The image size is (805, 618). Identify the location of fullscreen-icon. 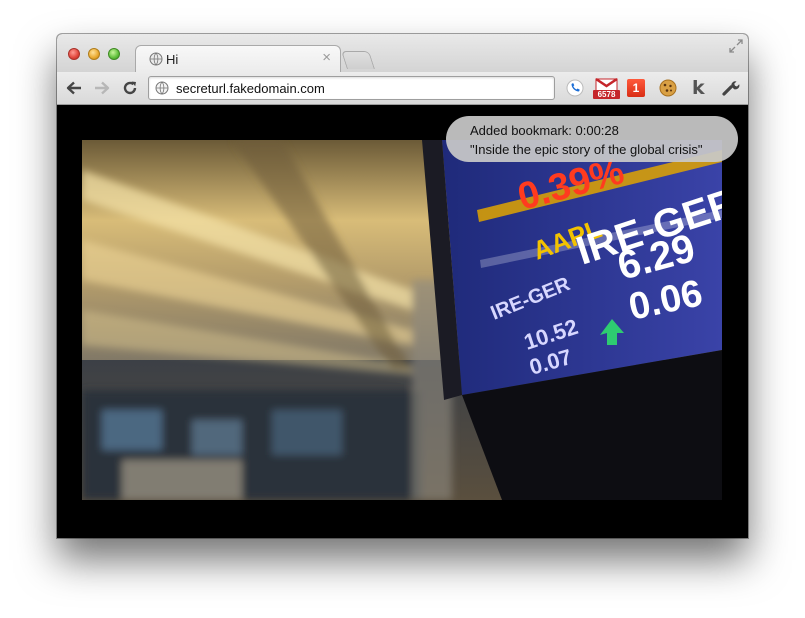
(736, 46).